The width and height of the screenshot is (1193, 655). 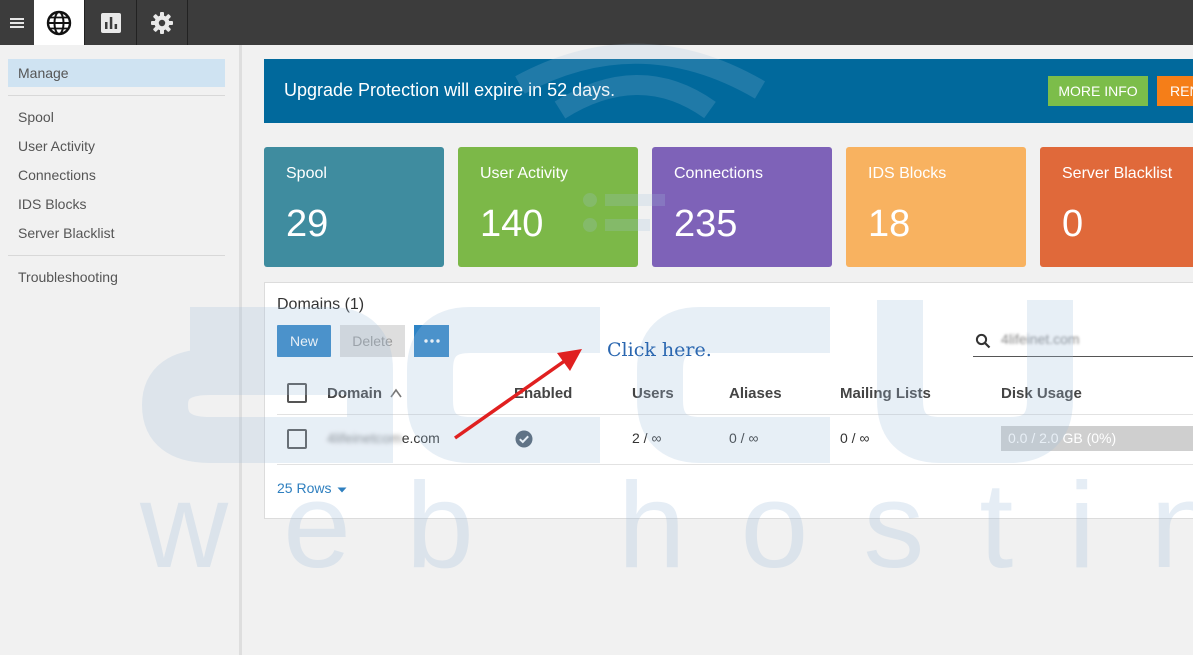 I want to click on more-actions-button, so click(x=431, y=341).